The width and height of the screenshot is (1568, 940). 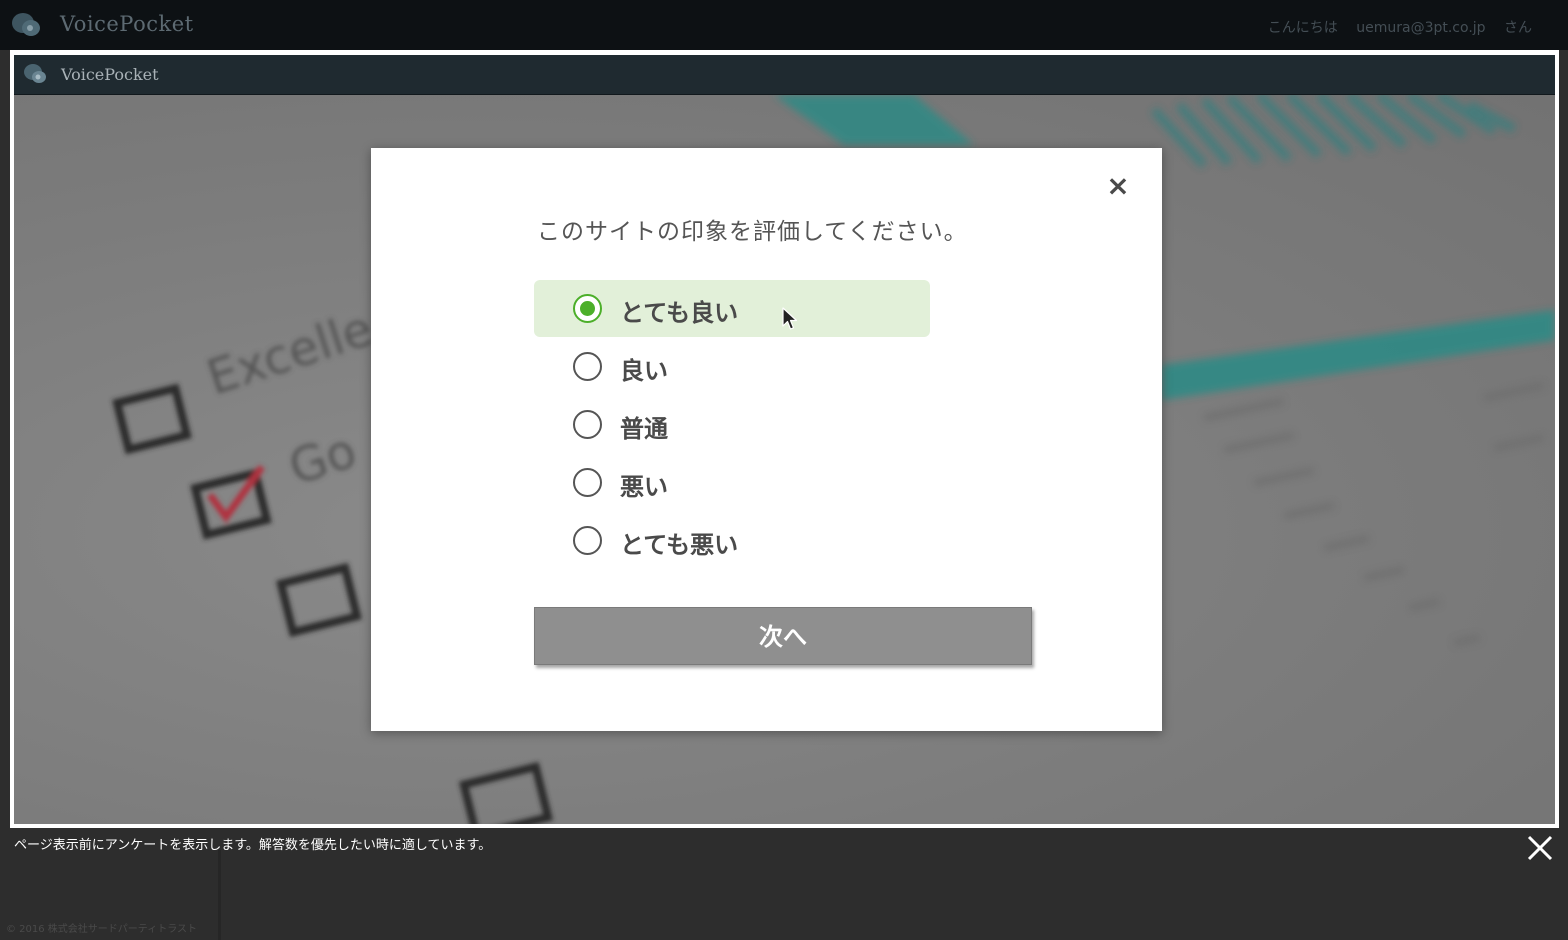 I want to click on bg-word-good: Go, so click(x=322, y=460).